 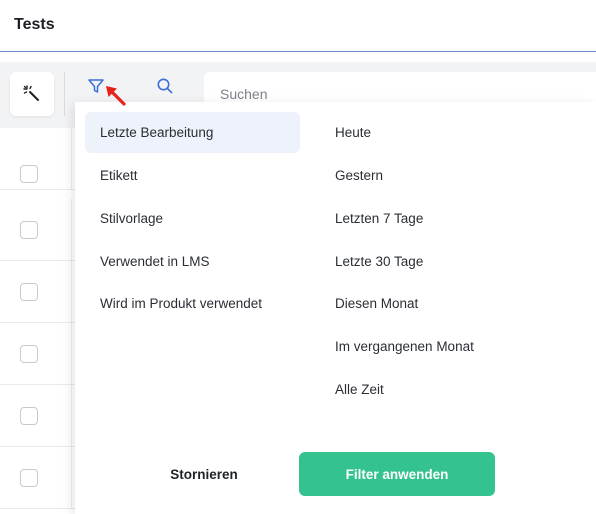 I want to click on filter-category-used-in-product: Wird im Produkt verwendet, so click(x=192, y=303).